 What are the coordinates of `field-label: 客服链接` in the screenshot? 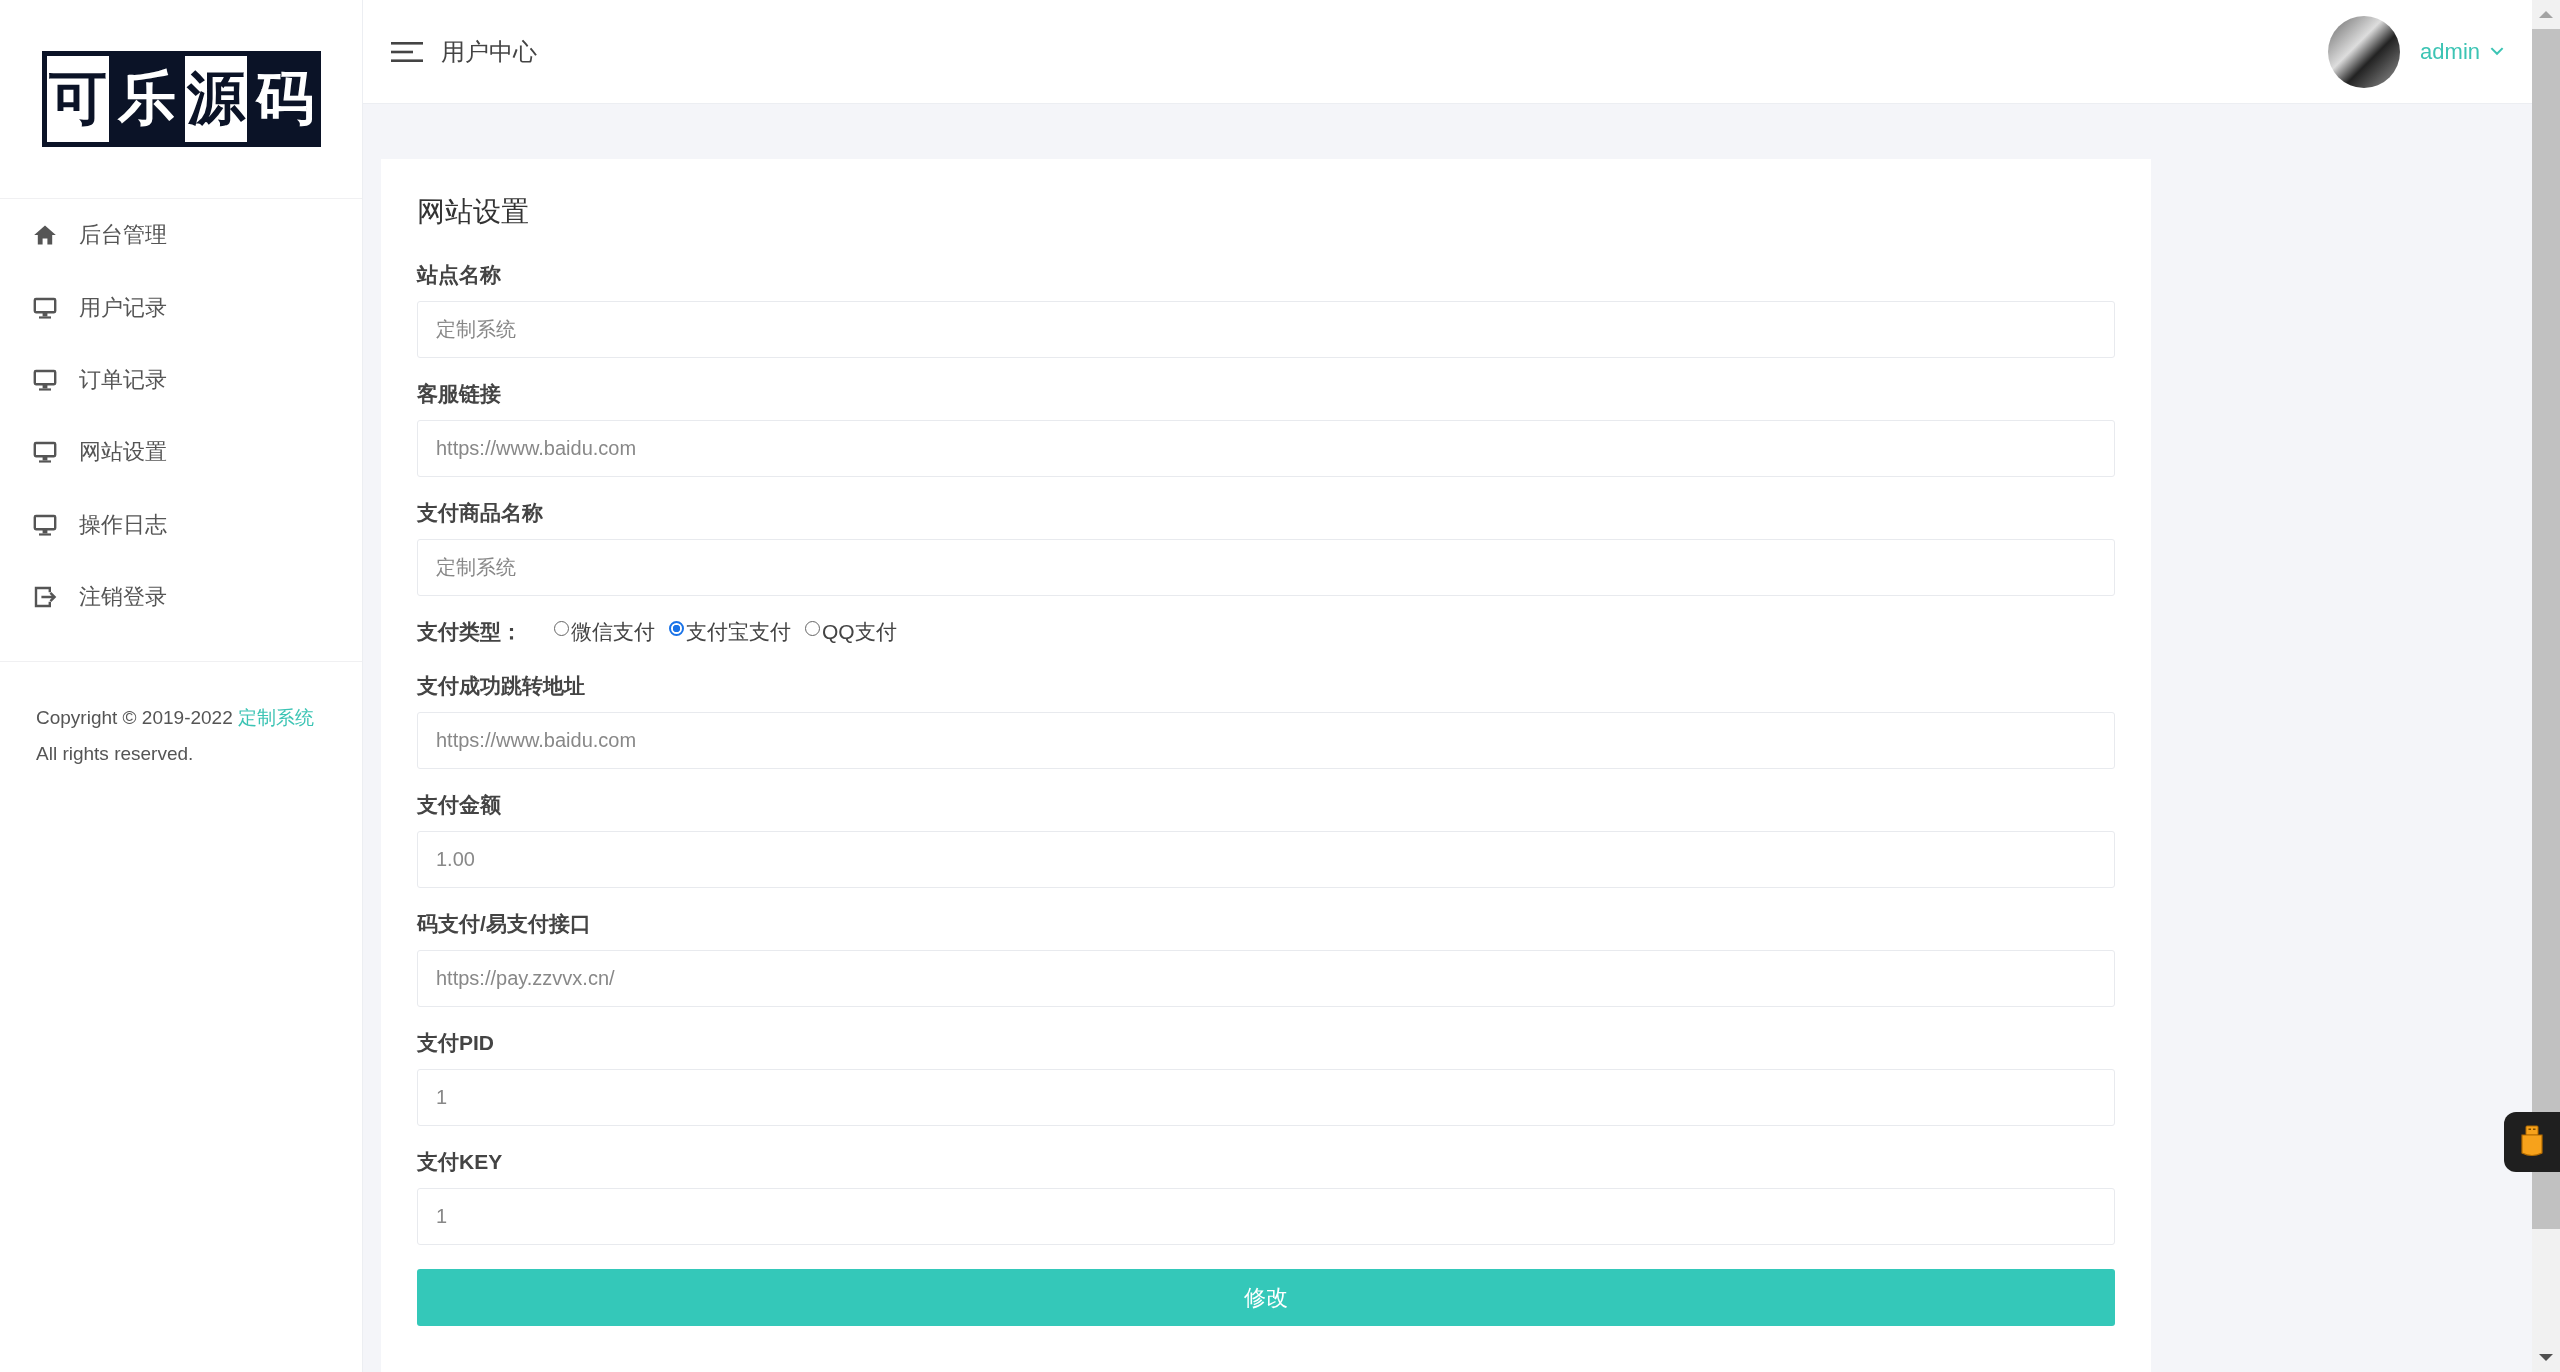 It's located at (459, 394).